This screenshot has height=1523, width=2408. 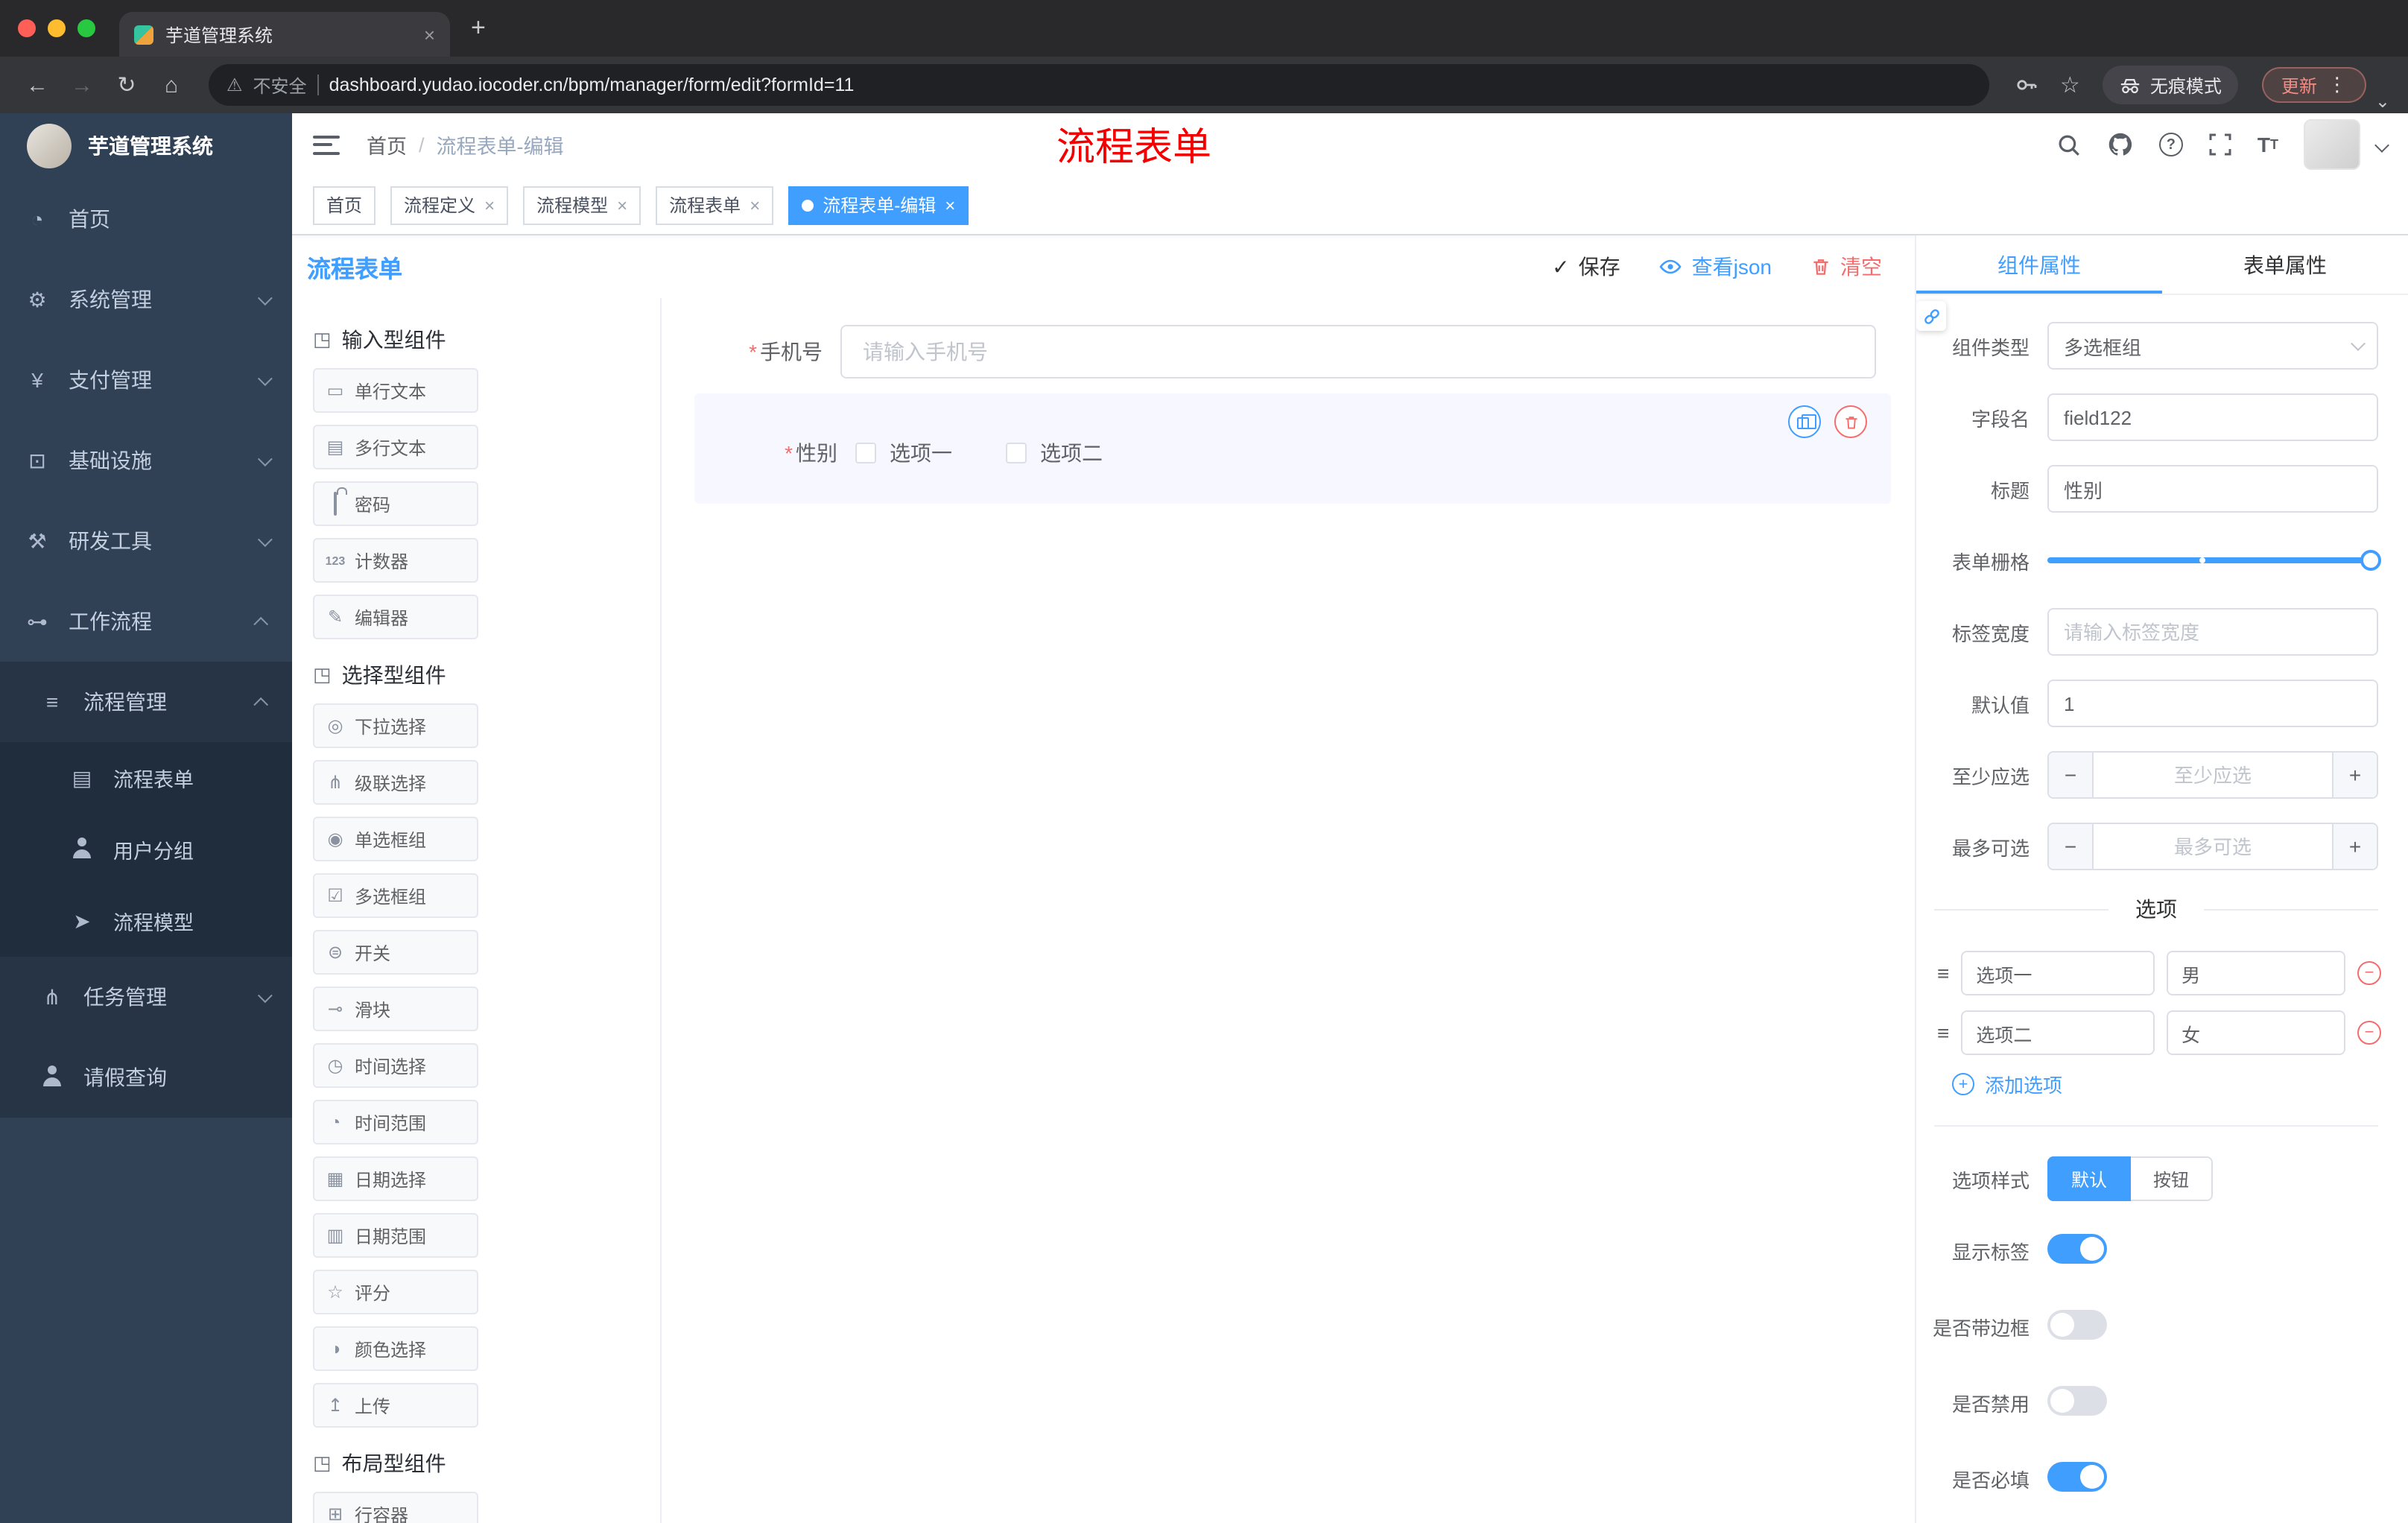 What do you see at coordinates (2069, 144) in the screenshot?
I see `search-icon` at bounding box center [2069, 144].